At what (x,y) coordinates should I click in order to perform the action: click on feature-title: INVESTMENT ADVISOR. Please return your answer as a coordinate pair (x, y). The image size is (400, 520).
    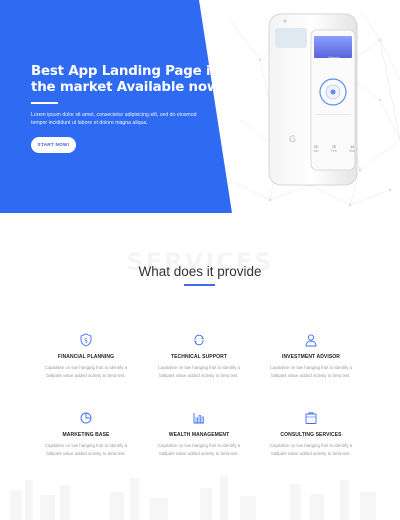
    Looking at the image, I should click on (310, 357).